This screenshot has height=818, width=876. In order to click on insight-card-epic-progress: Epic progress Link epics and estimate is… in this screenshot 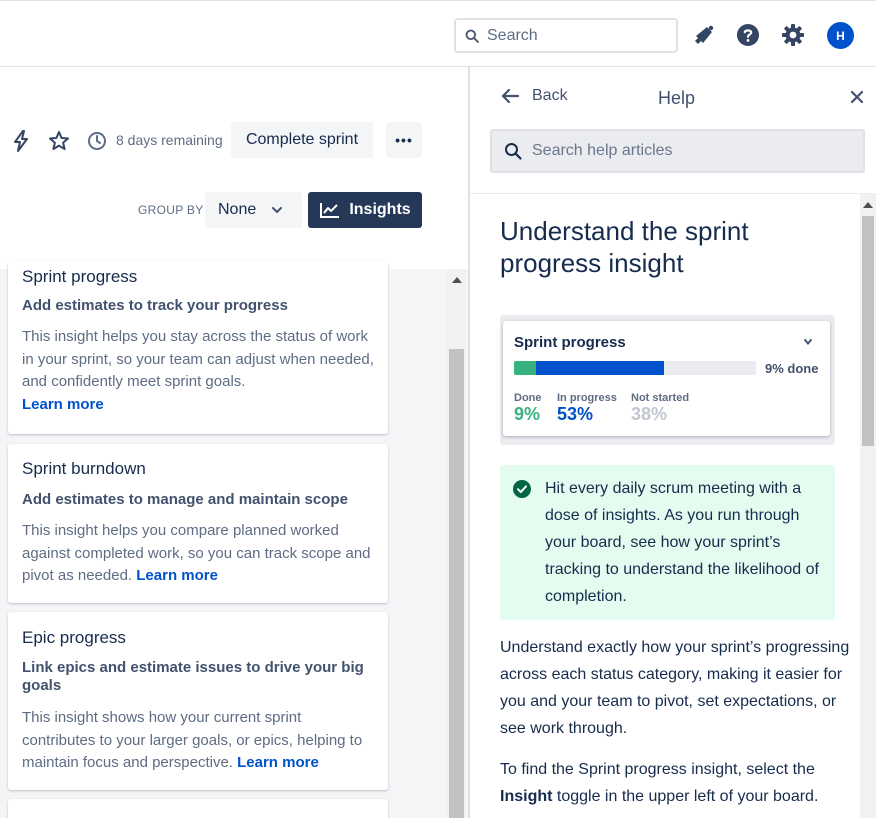, I will do `click(198, 701)`.